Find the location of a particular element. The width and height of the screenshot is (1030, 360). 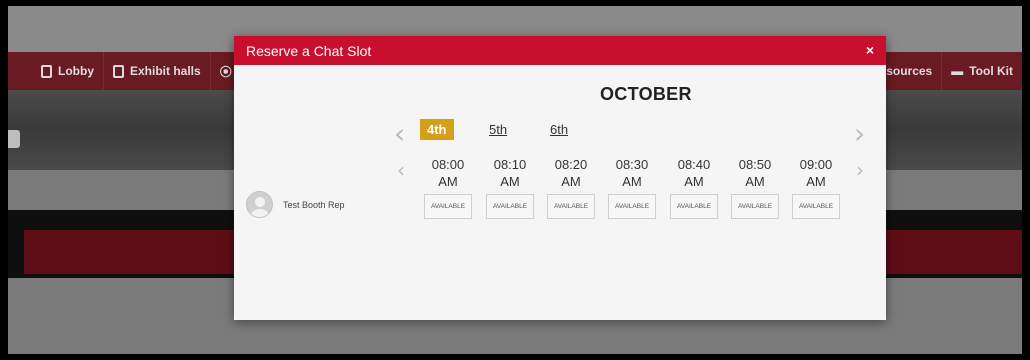

nav-item-label: Tool Kit is located at coordinates (991, 71).